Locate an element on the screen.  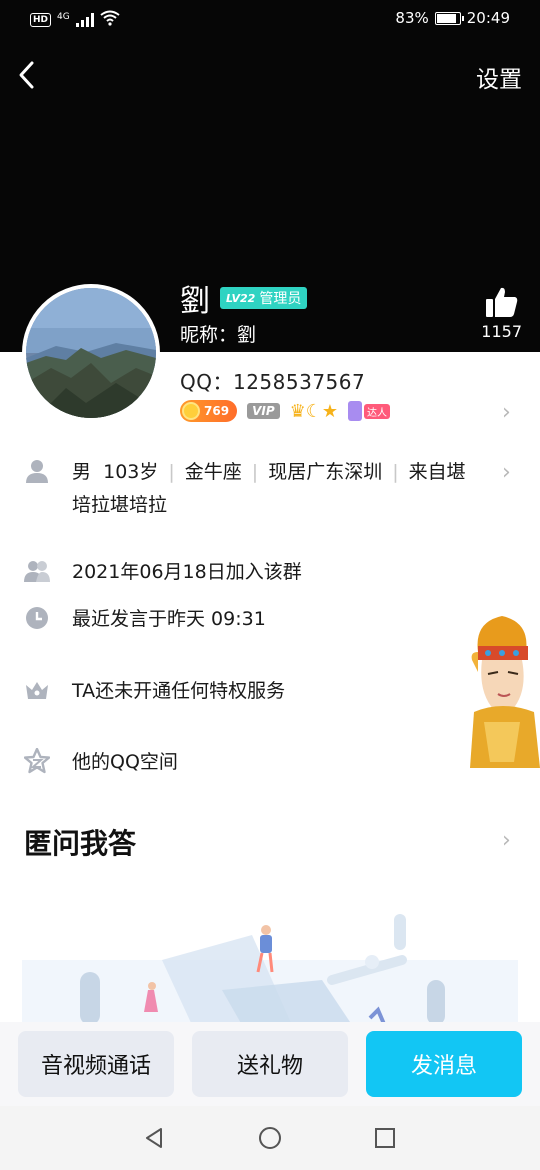
send-gift-button: 送礼物 is located at coordinates (270, 1064).